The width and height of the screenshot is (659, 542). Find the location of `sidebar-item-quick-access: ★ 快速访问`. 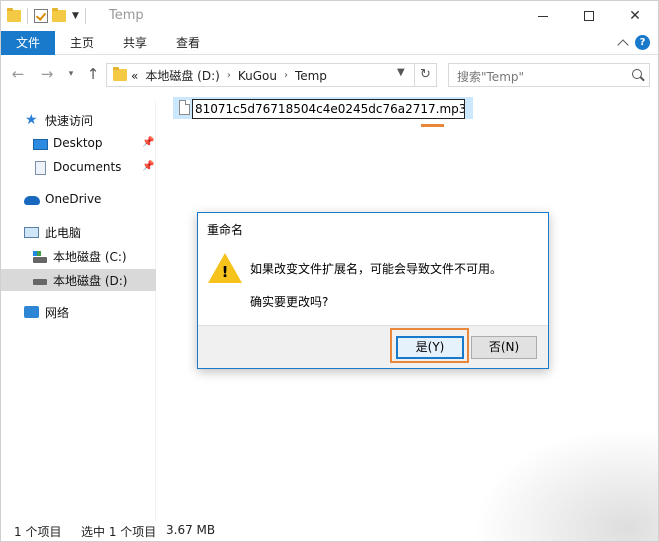

sidebar-item-quick-access: ★ 快速访问 is located at coordinates (78, 120).